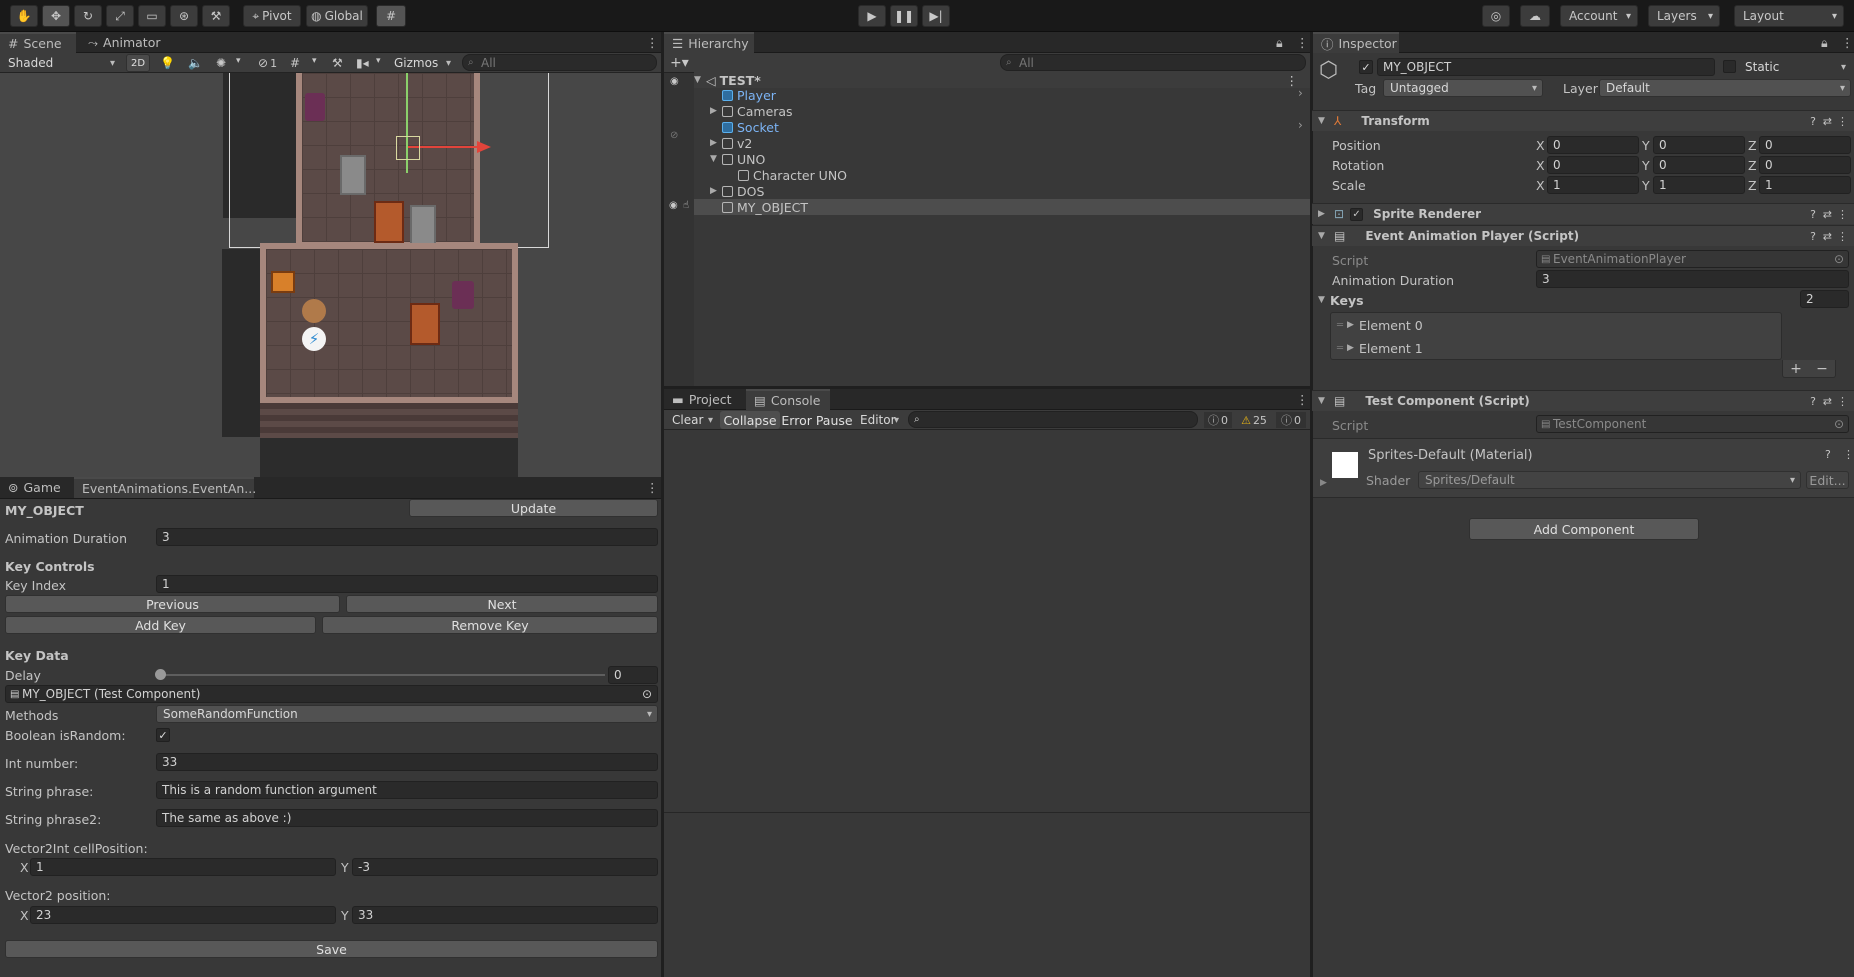 This screenshot has height=977, width=1854. Describe the element at coordinates (505, 867) in the screenshot. I see `v2i-y-field: -3` at that location.